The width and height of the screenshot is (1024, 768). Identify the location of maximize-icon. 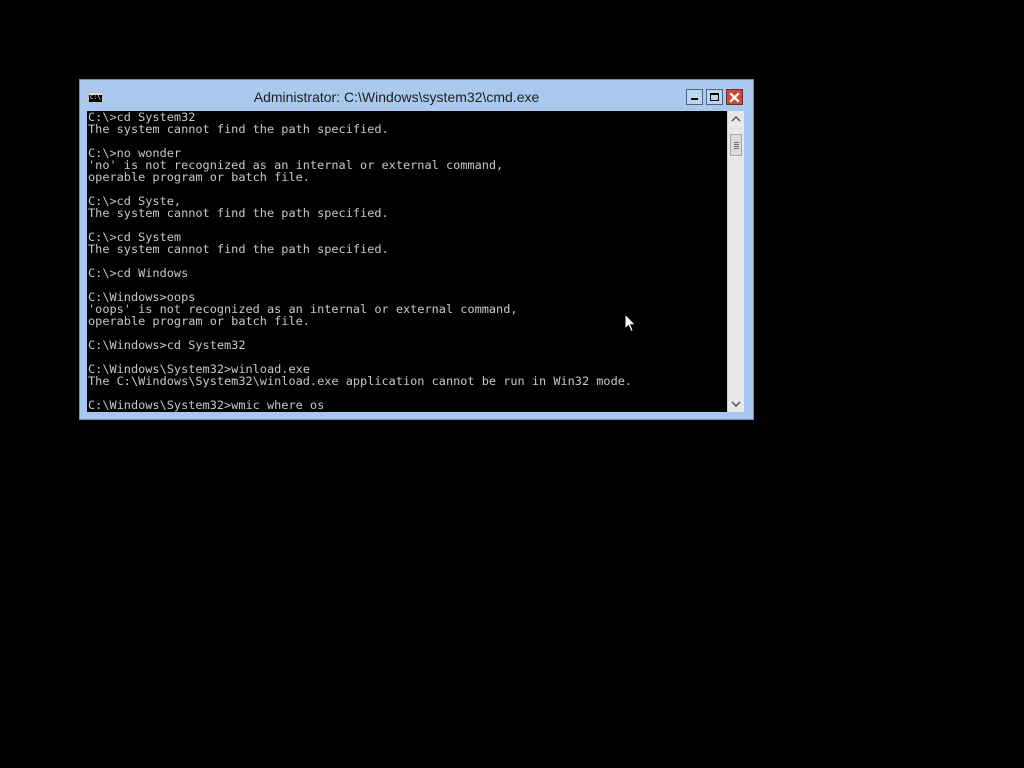
(714, 97).